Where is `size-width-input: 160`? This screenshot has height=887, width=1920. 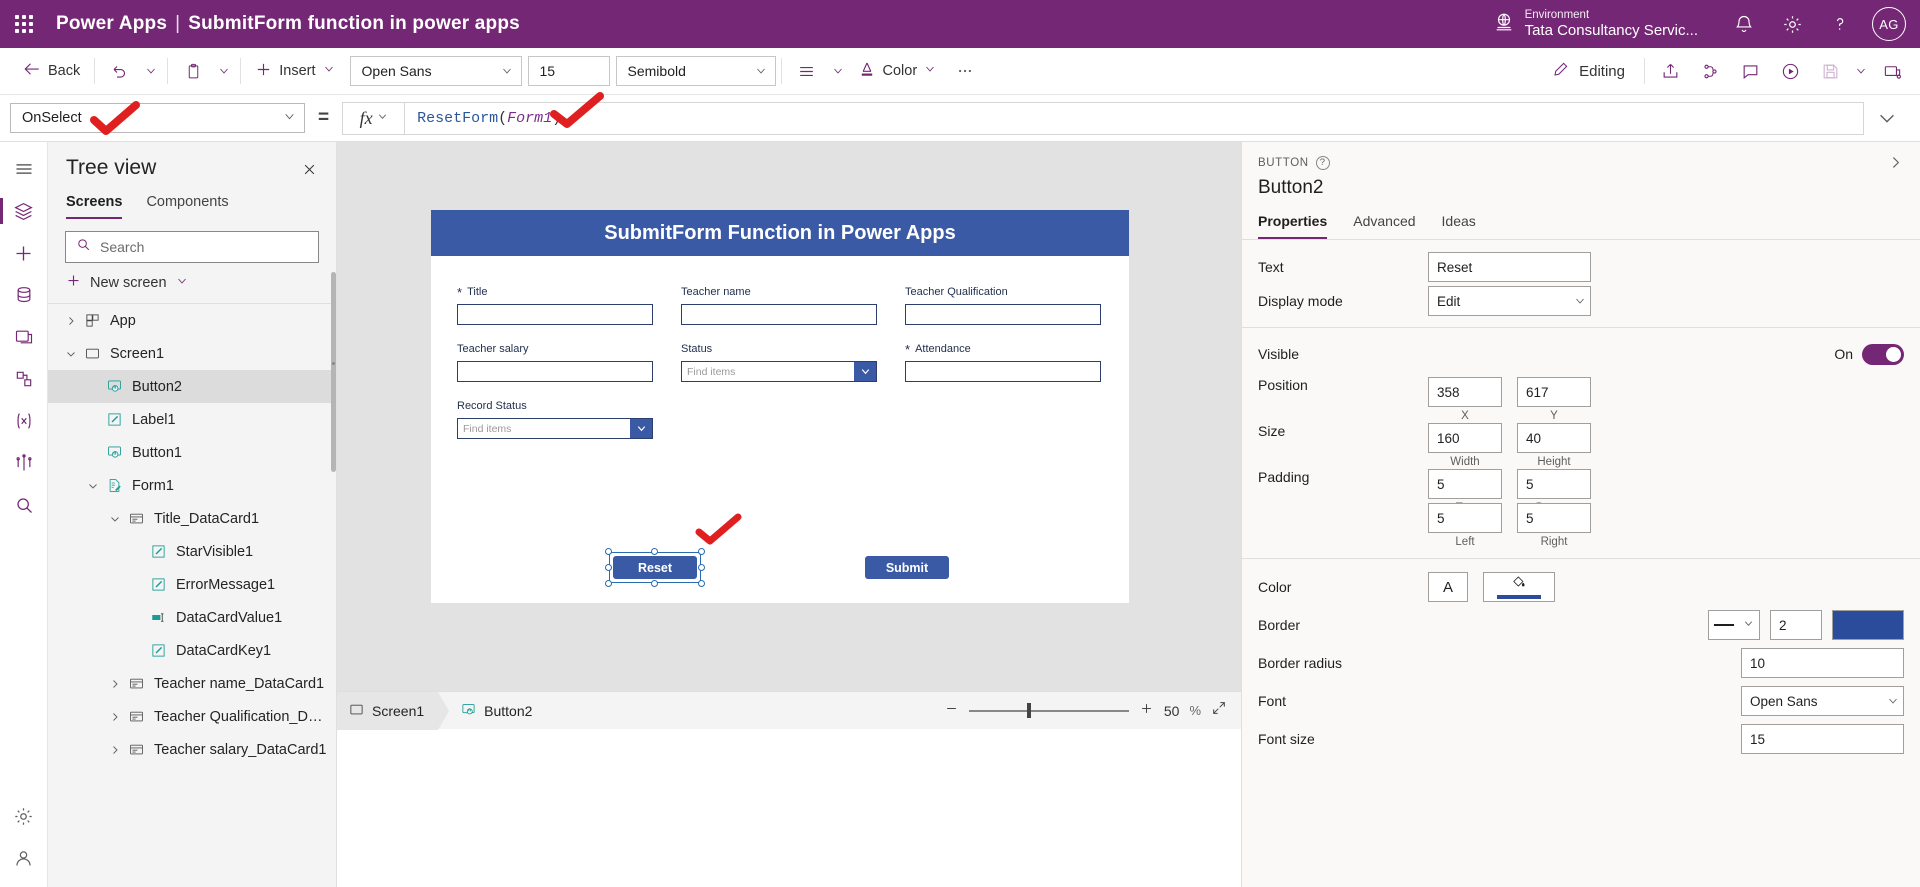
size-width-input: 160 is located at coordinates (1465, 438).